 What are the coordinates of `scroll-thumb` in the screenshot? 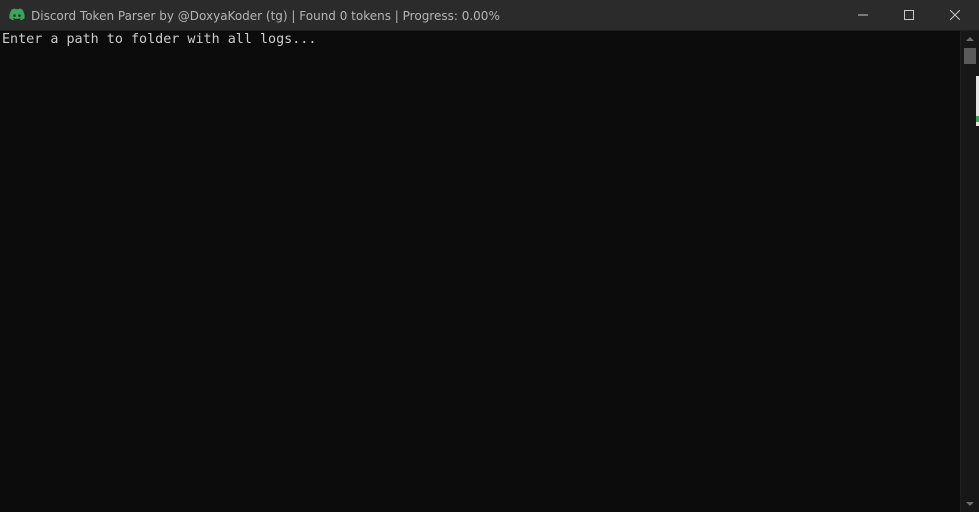 It's located at (970, 56).